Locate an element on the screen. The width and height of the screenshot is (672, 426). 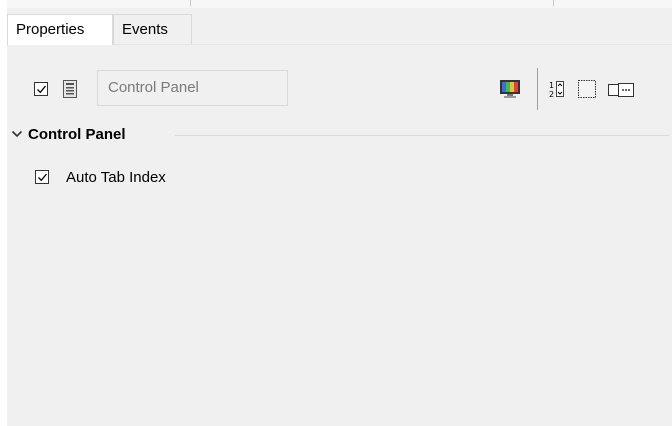
monitor-colors-icon is located at coordinates (510, 91).